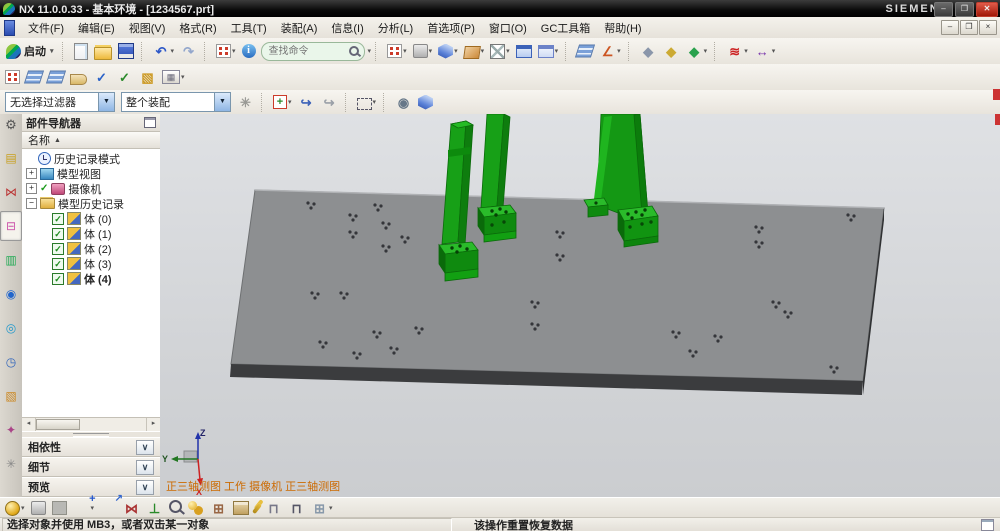 The width and height of the screenshot is (1000, 531). I want to click on show-hide-component-icon, so click(196, 508).